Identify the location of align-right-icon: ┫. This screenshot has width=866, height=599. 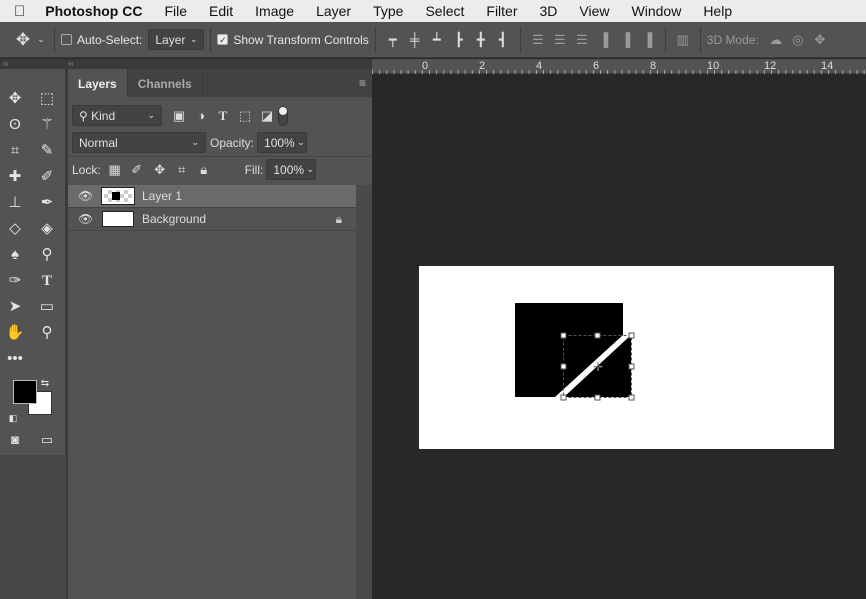
(503, 40).